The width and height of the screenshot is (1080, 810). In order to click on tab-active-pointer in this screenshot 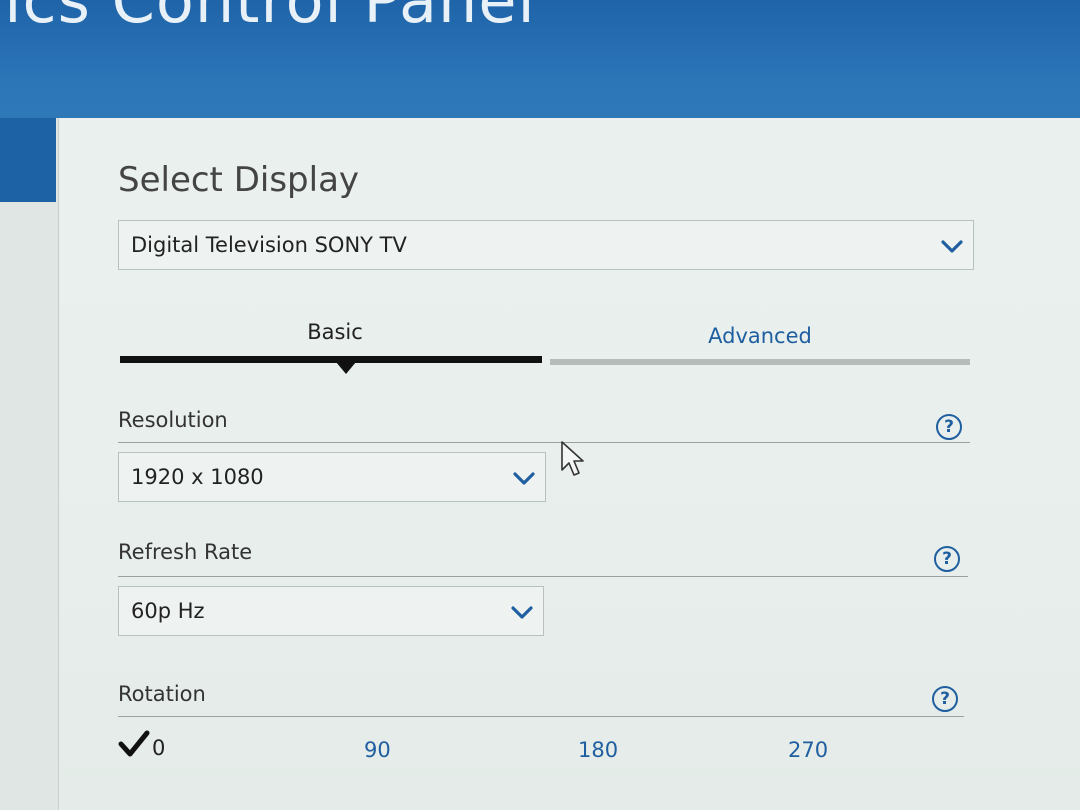, I will do `click(346, 368)`.